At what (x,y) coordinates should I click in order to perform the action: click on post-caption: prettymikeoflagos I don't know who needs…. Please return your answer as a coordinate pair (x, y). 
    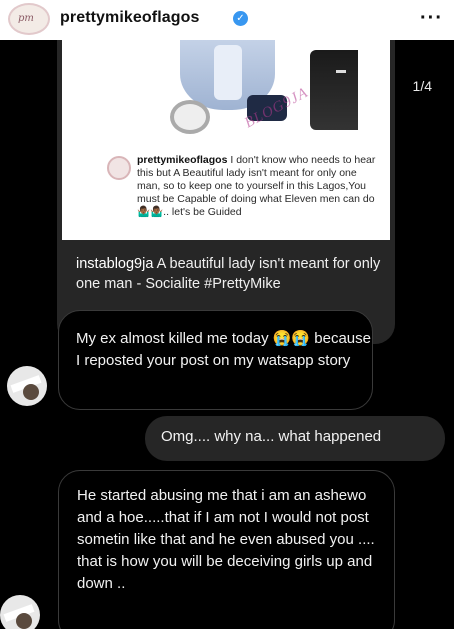
    Looking at the image, I should click on (259, 186).